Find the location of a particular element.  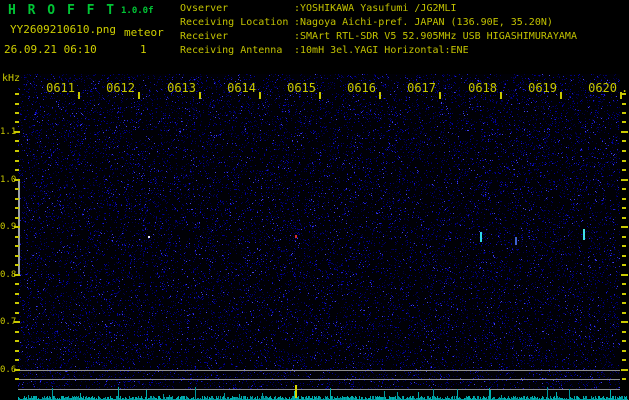

x-axis-label: 0612 is located at coordinates (120, 88).